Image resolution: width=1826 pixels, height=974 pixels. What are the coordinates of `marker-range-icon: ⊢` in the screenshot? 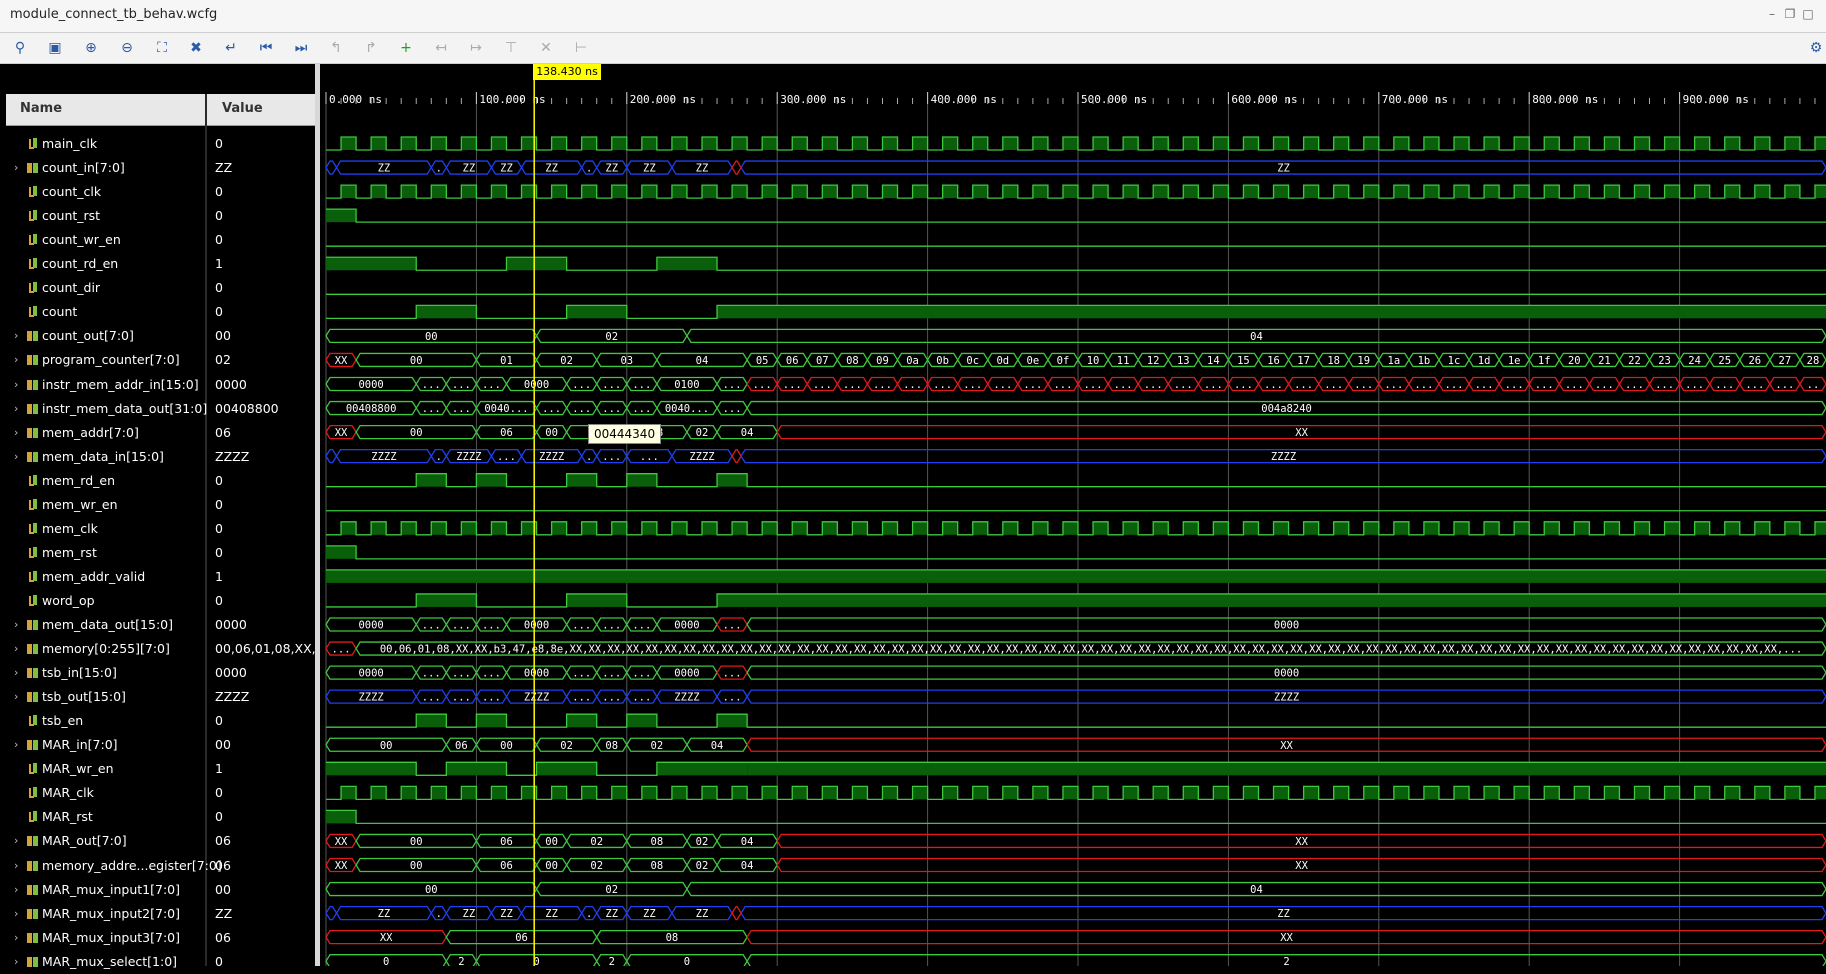 It's located at (581, 48).